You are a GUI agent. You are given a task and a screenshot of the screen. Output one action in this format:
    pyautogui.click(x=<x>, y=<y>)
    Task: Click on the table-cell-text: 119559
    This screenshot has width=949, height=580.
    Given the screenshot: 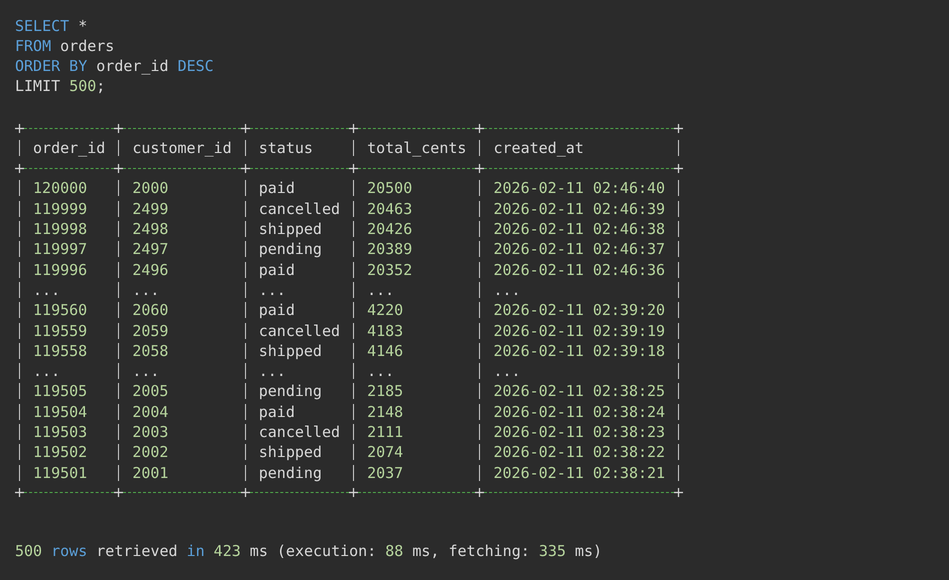 What is the action you would take?
    pyautogui.click(x=60, y=330)
    